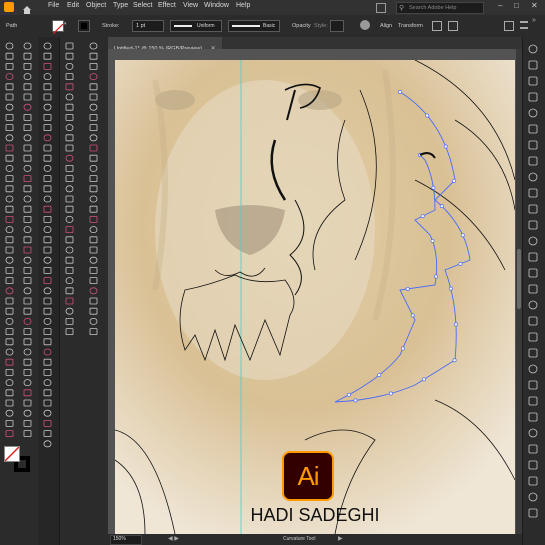 The height and width of the screenshot is (545, 545). What do you see at coordinates (381, 8) in the screenshot?
I see `workspace-switcher-icon` at bounding box center [381, 8].